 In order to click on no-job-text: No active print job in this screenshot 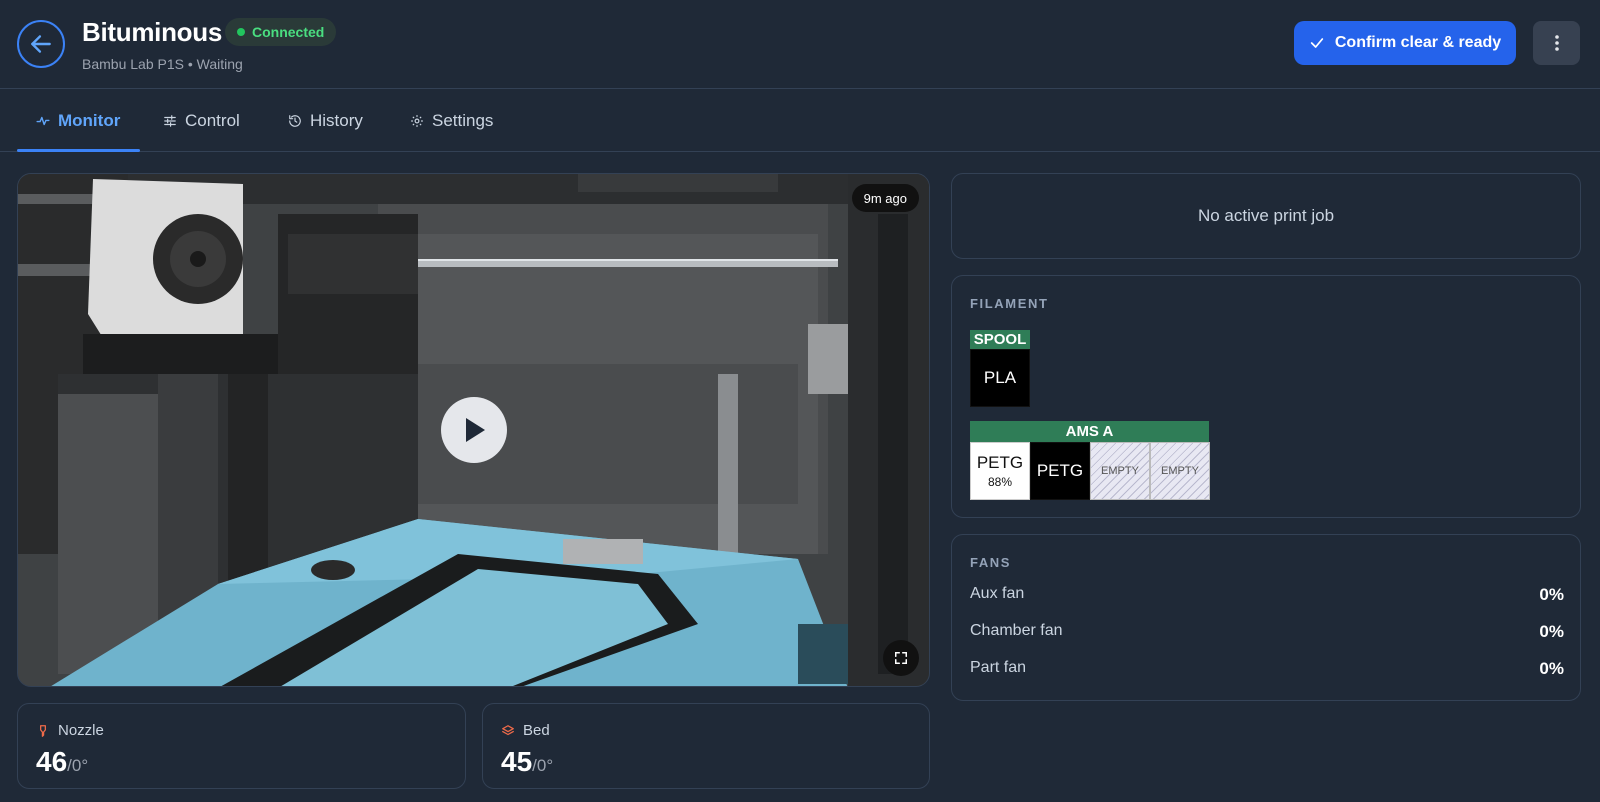, I will do `click(1266, 215)`.